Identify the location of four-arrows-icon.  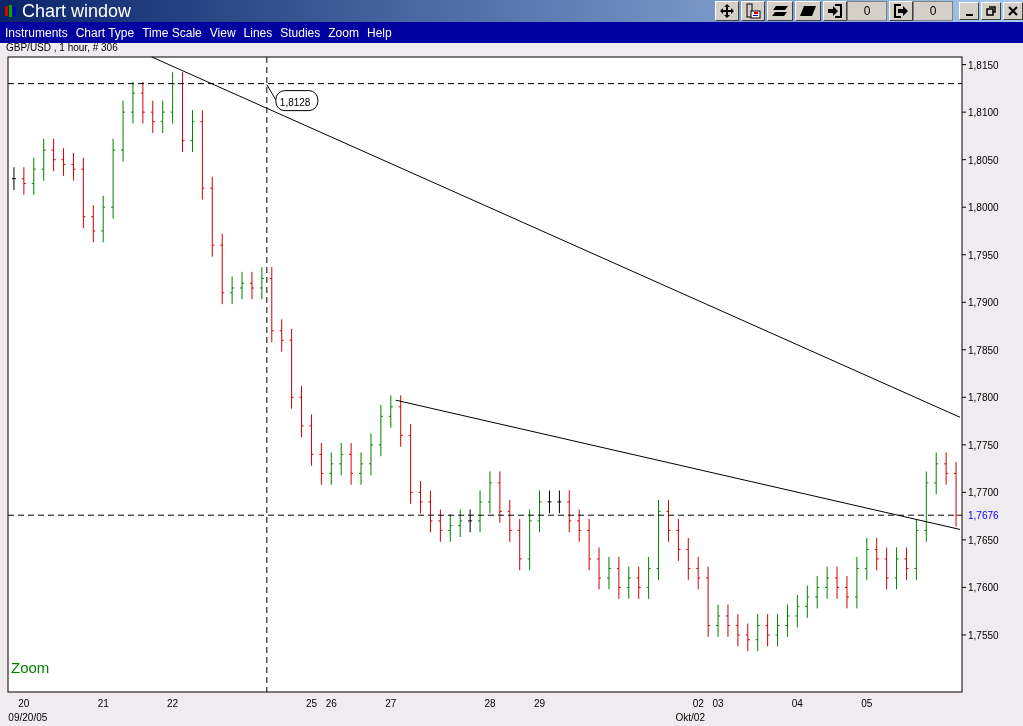
(727, 11).